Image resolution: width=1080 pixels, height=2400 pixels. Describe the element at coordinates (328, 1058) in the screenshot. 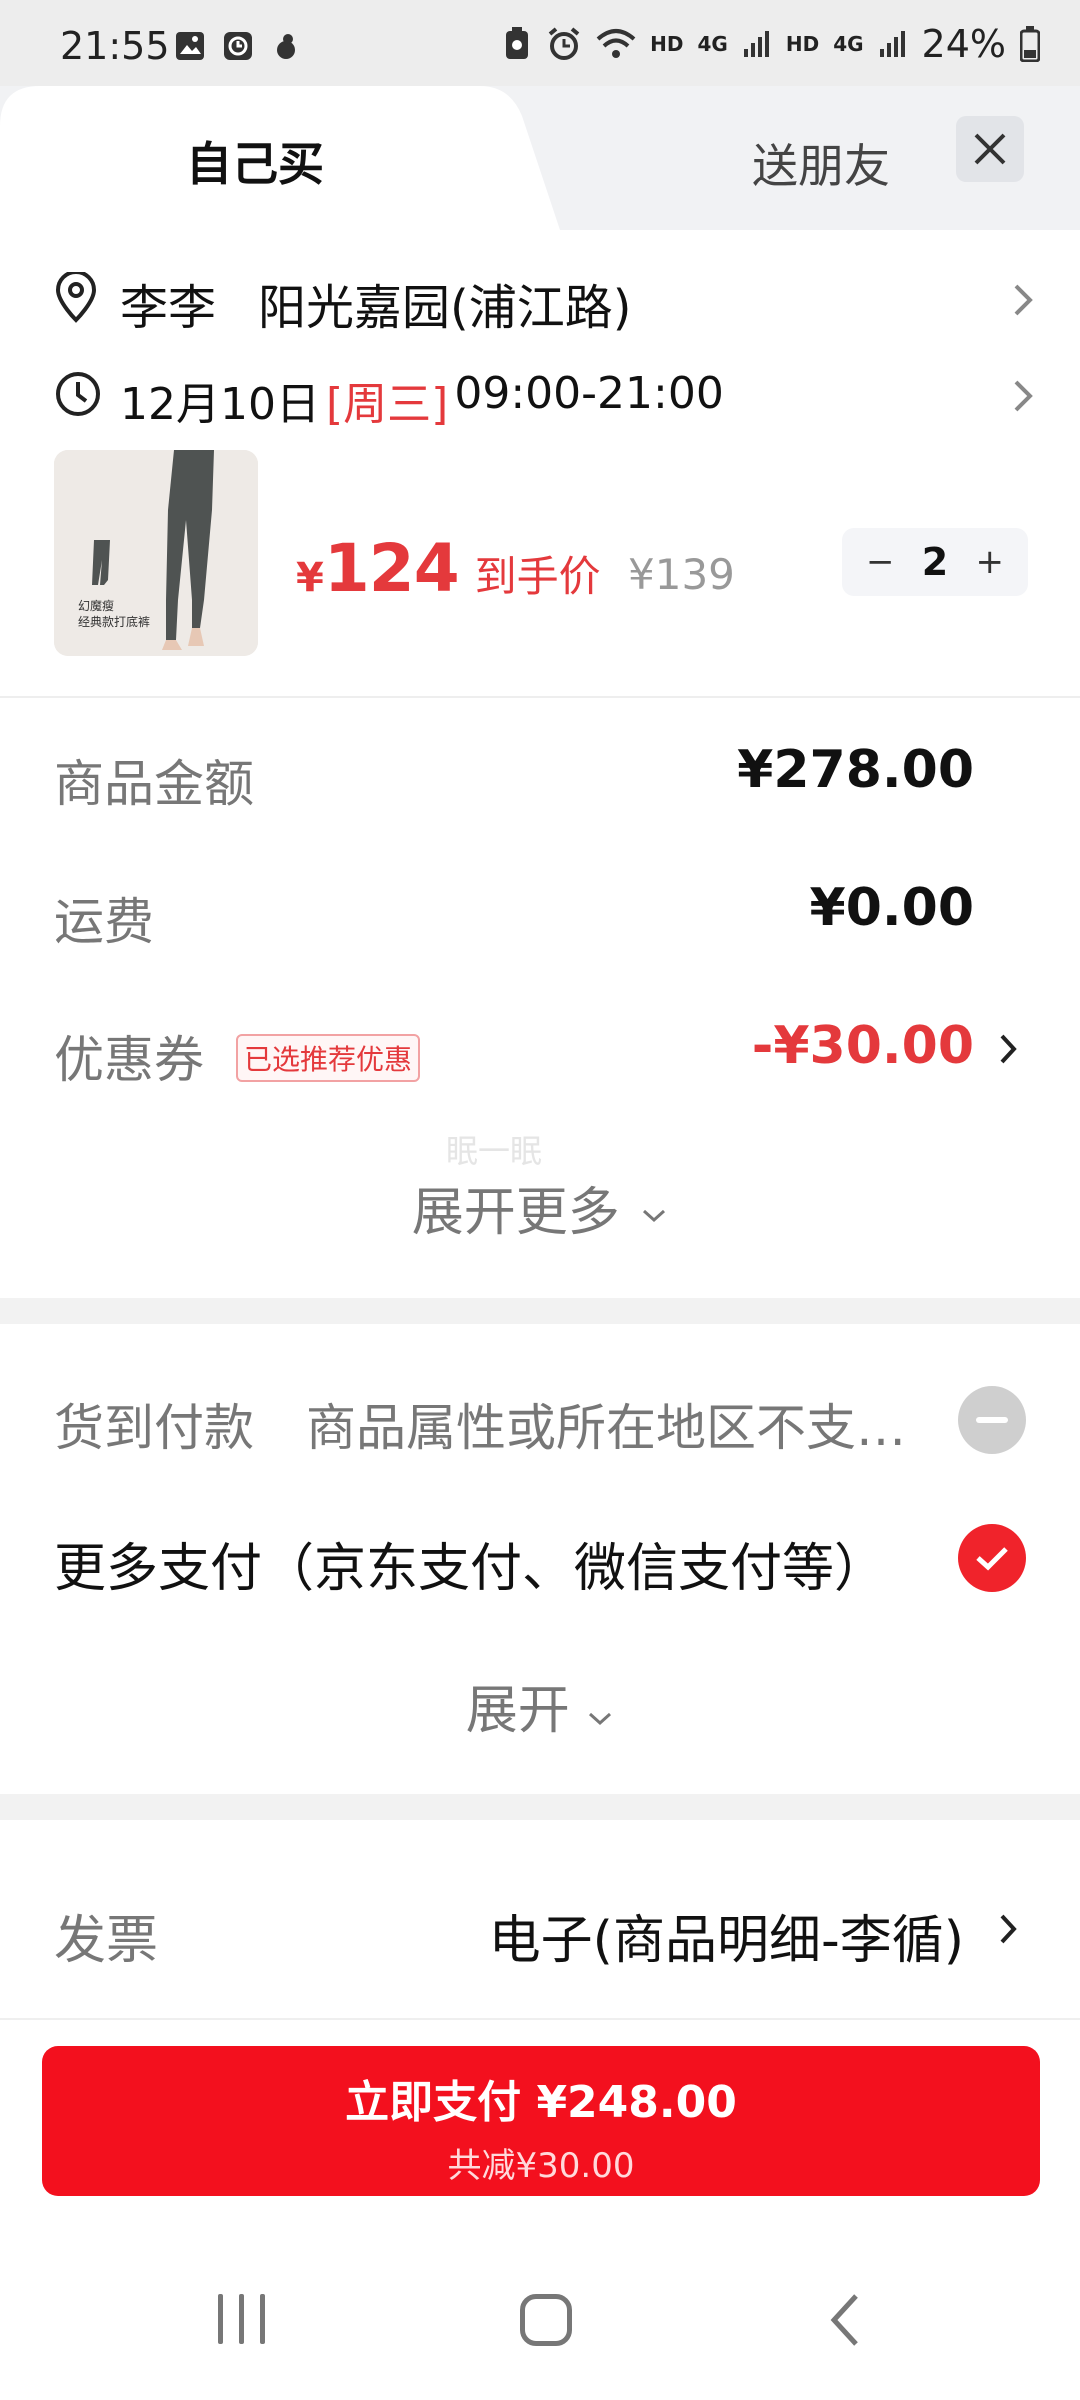

I see `coupon-badge: 已选推荐优惠` at that location.